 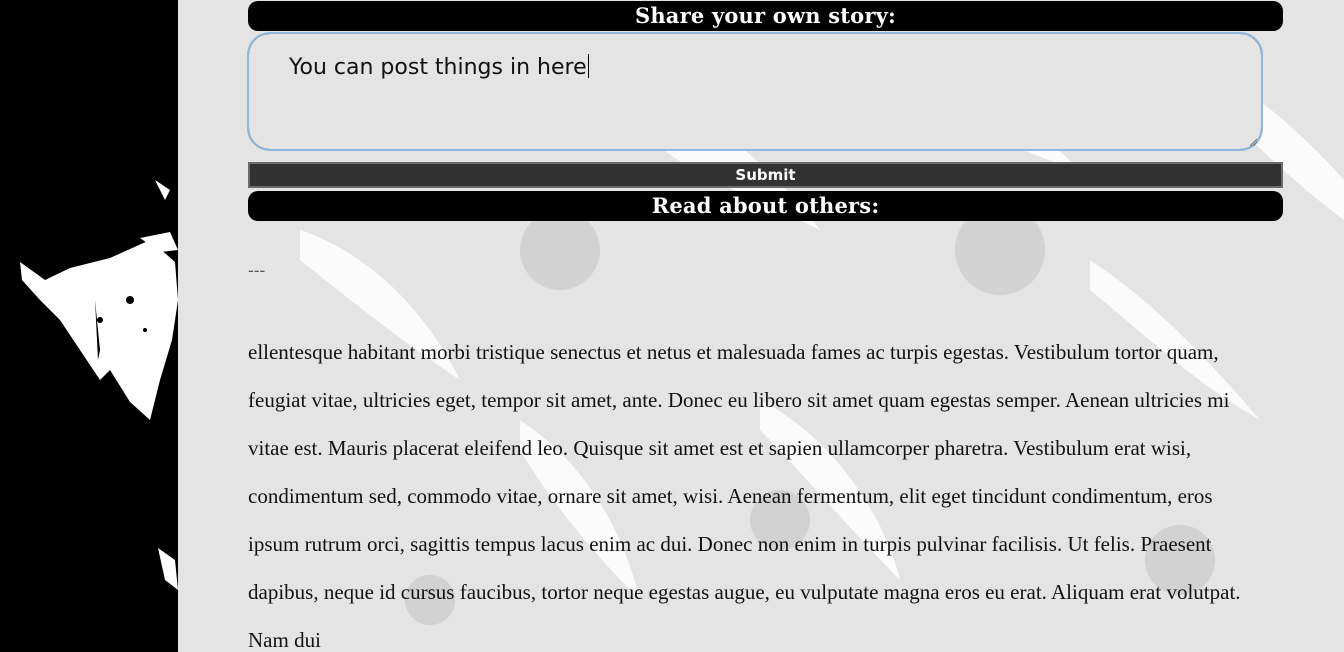 I want to click on left-decorative-panel, so click(x=89, y=326).